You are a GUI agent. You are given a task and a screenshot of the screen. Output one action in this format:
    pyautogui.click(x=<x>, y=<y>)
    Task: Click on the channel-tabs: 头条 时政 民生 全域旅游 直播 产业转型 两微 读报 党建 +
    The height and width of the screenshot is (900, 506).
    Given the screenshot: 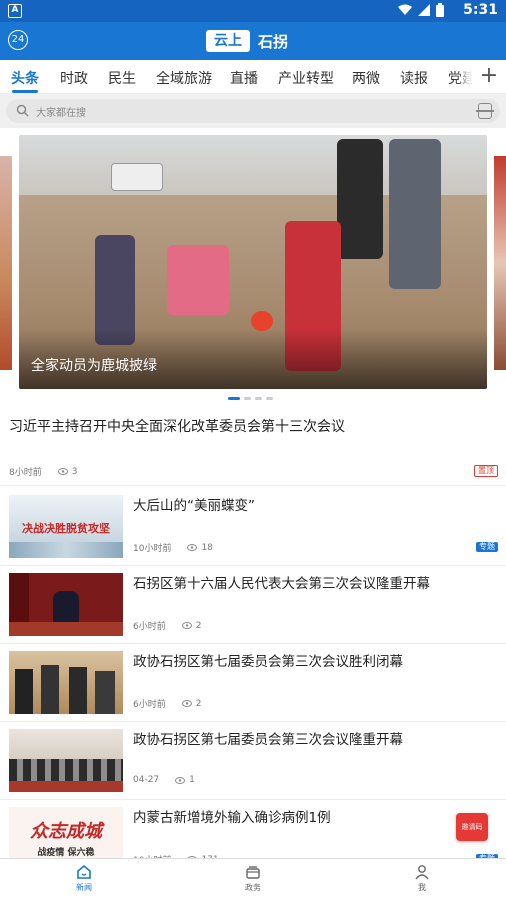 What is the action you would take?
    pyautogui.click(x=253, y=77)
    